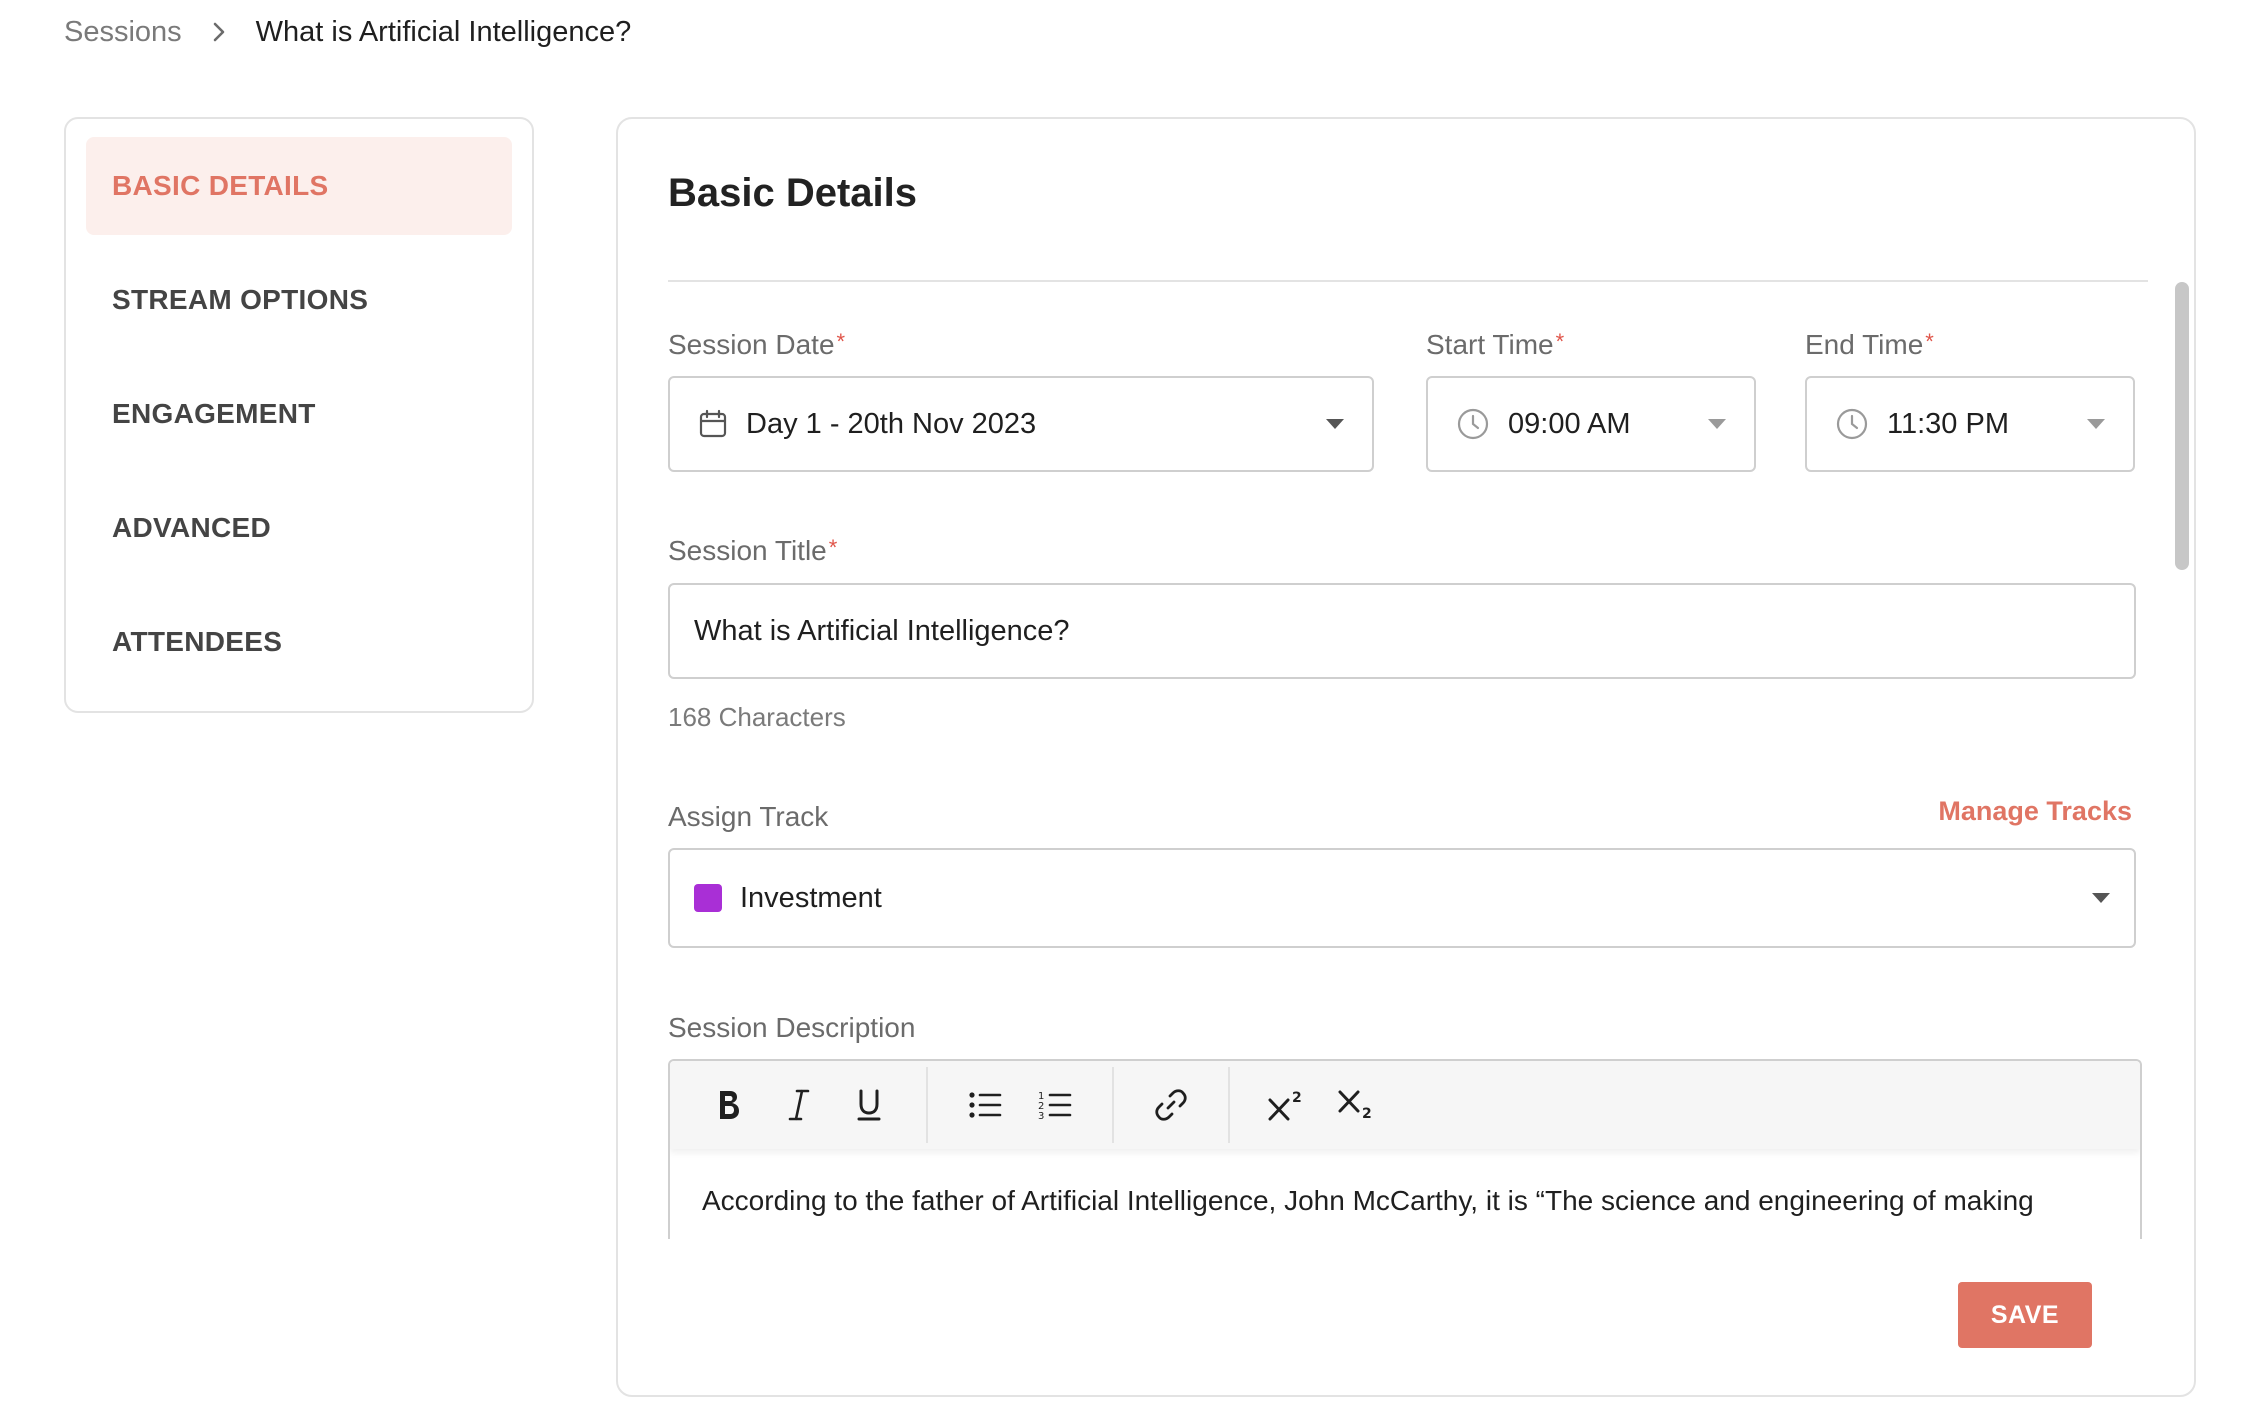 This screenshot has width=2268, height=1418. I want to click on track-color-swatch, so click(708, 898).